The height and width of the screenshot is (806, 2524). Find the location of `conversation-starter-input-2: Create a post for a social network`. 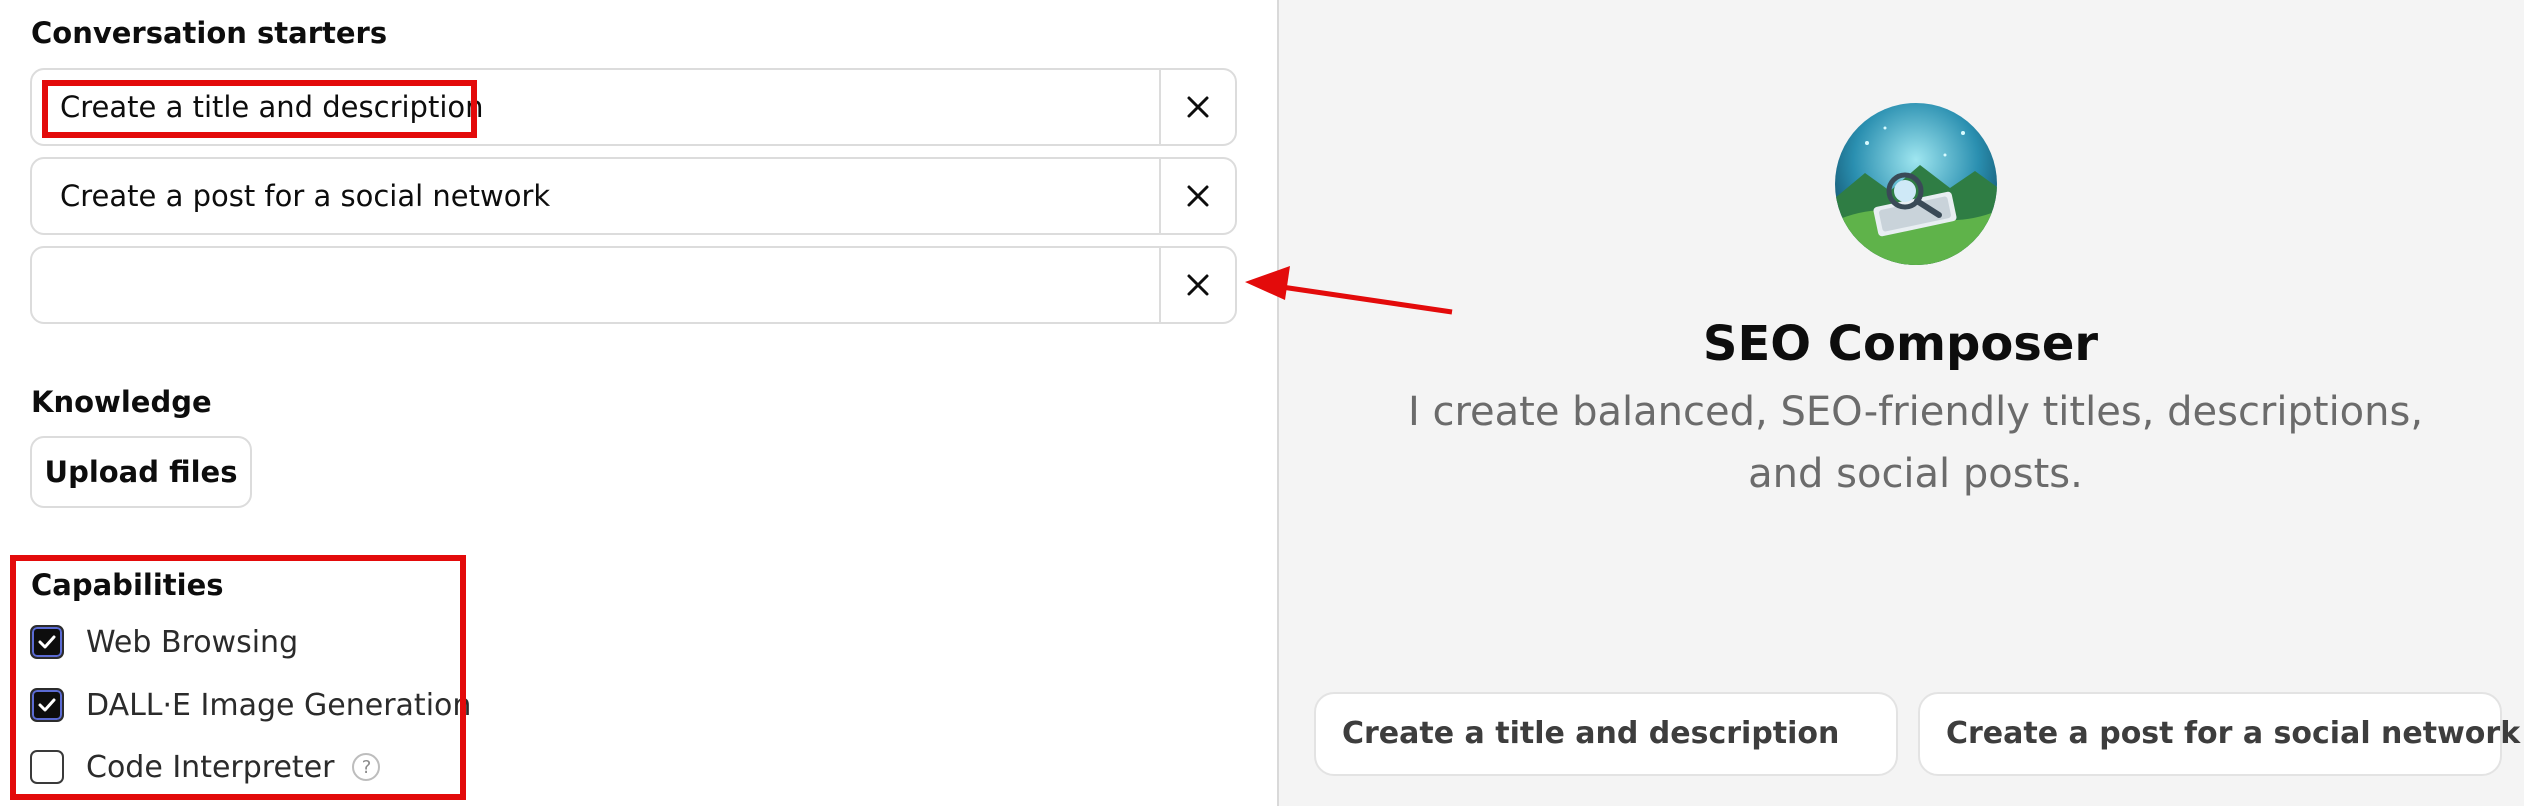

conversation-starter-input-2: Create a post for a social network is located at coordinates (633, 196).